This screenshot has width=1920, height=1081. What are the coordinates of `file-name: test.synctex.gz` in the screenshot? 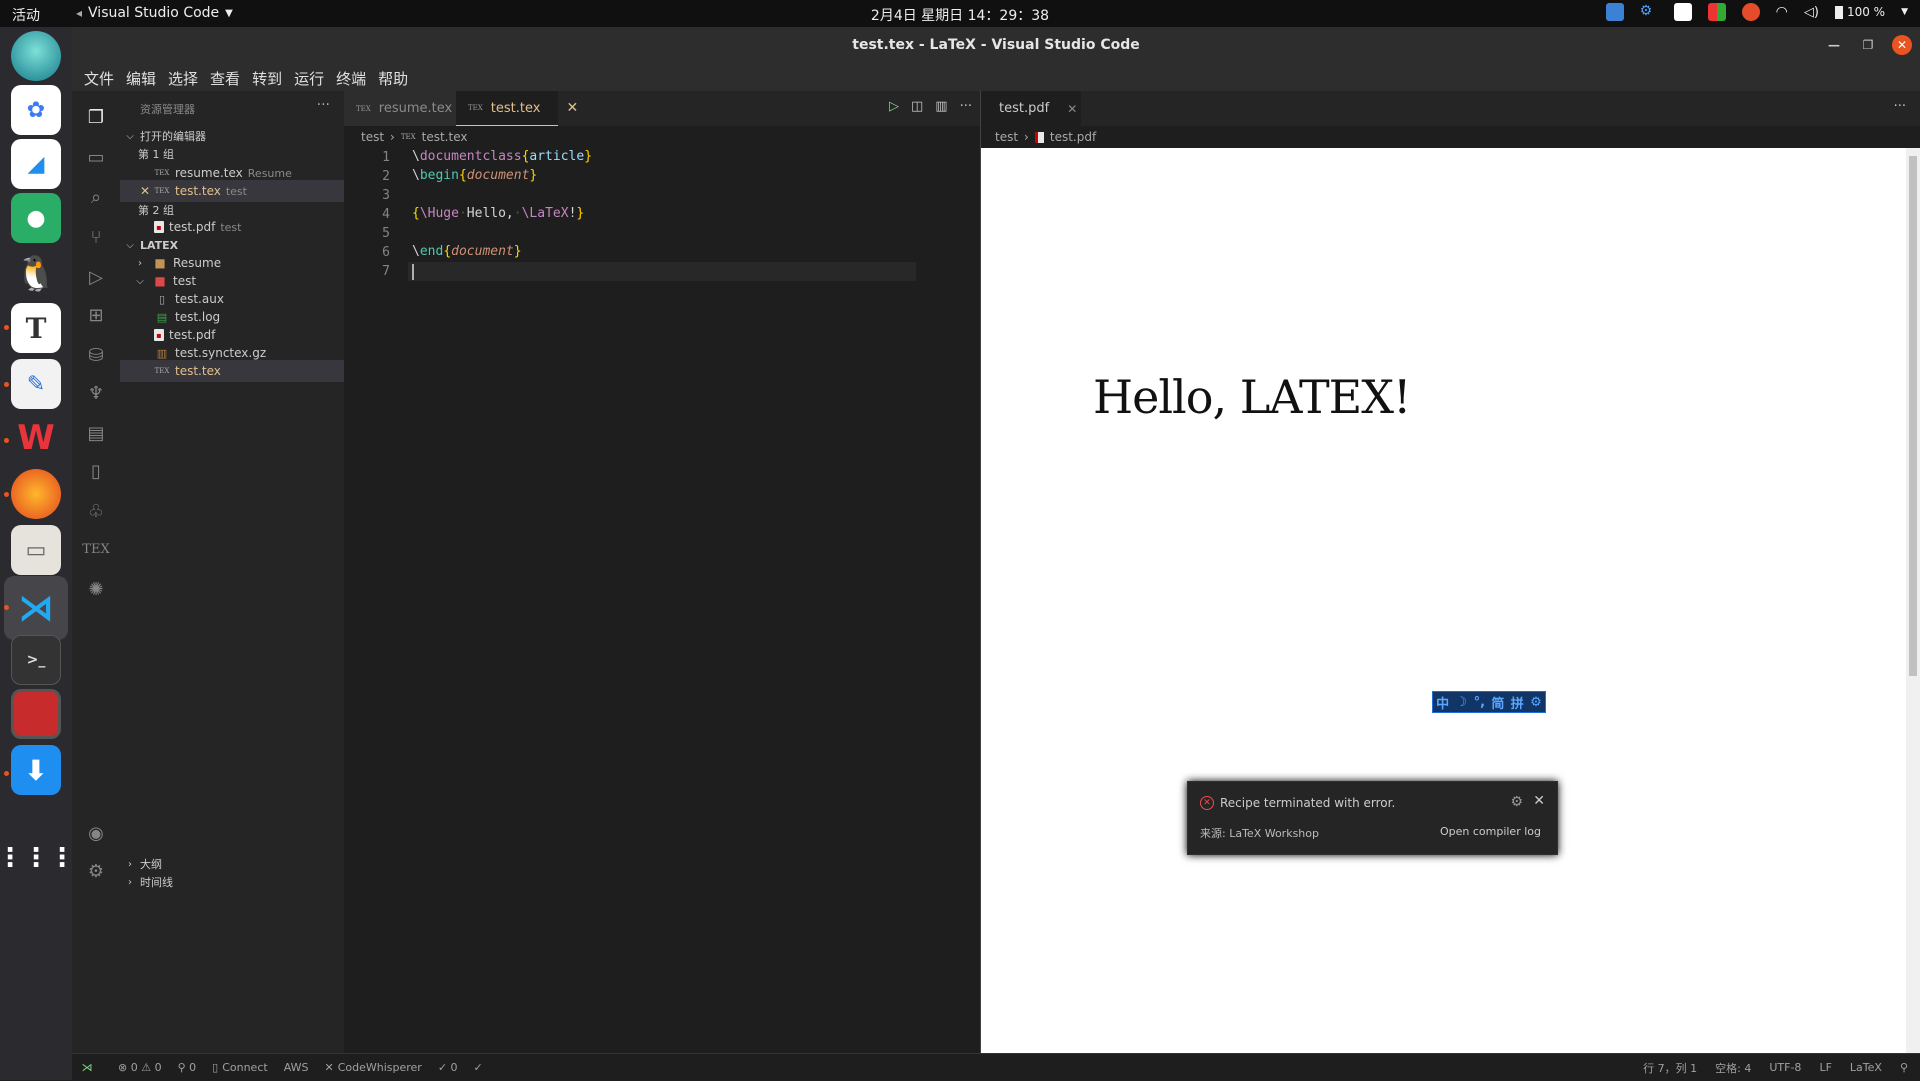 It's located at (221, 353).